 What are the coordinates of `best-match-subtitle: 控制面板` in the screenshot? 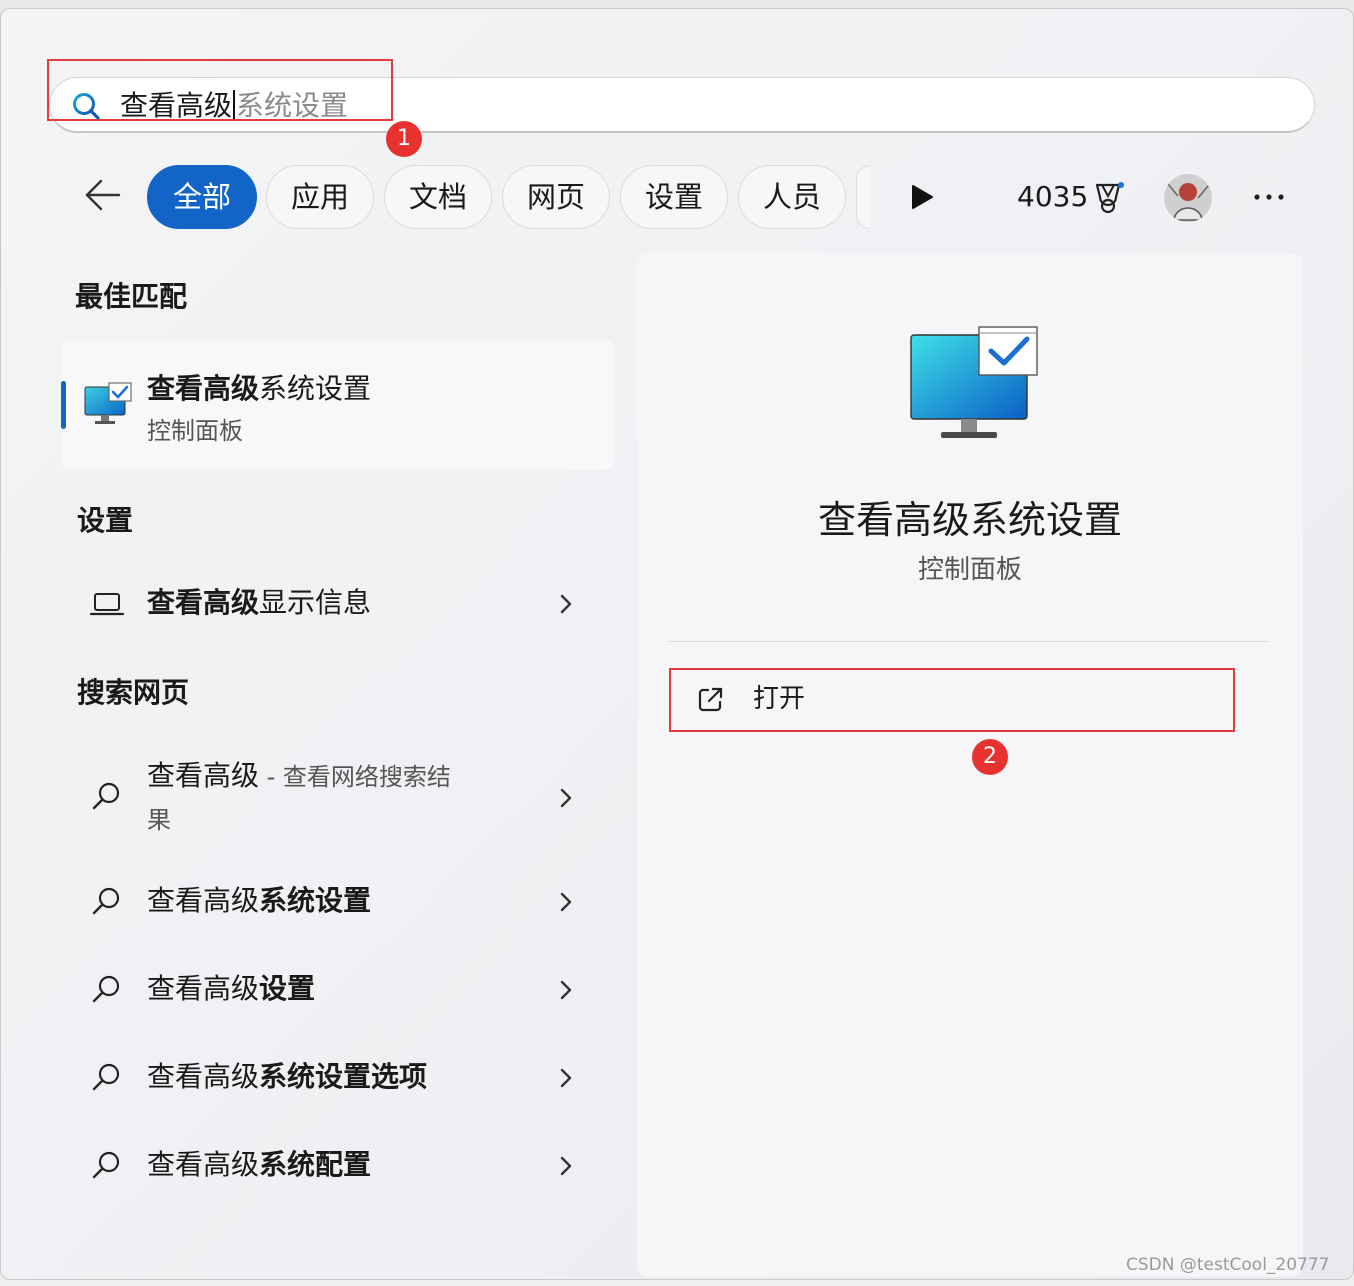 It's located at (195, 431).